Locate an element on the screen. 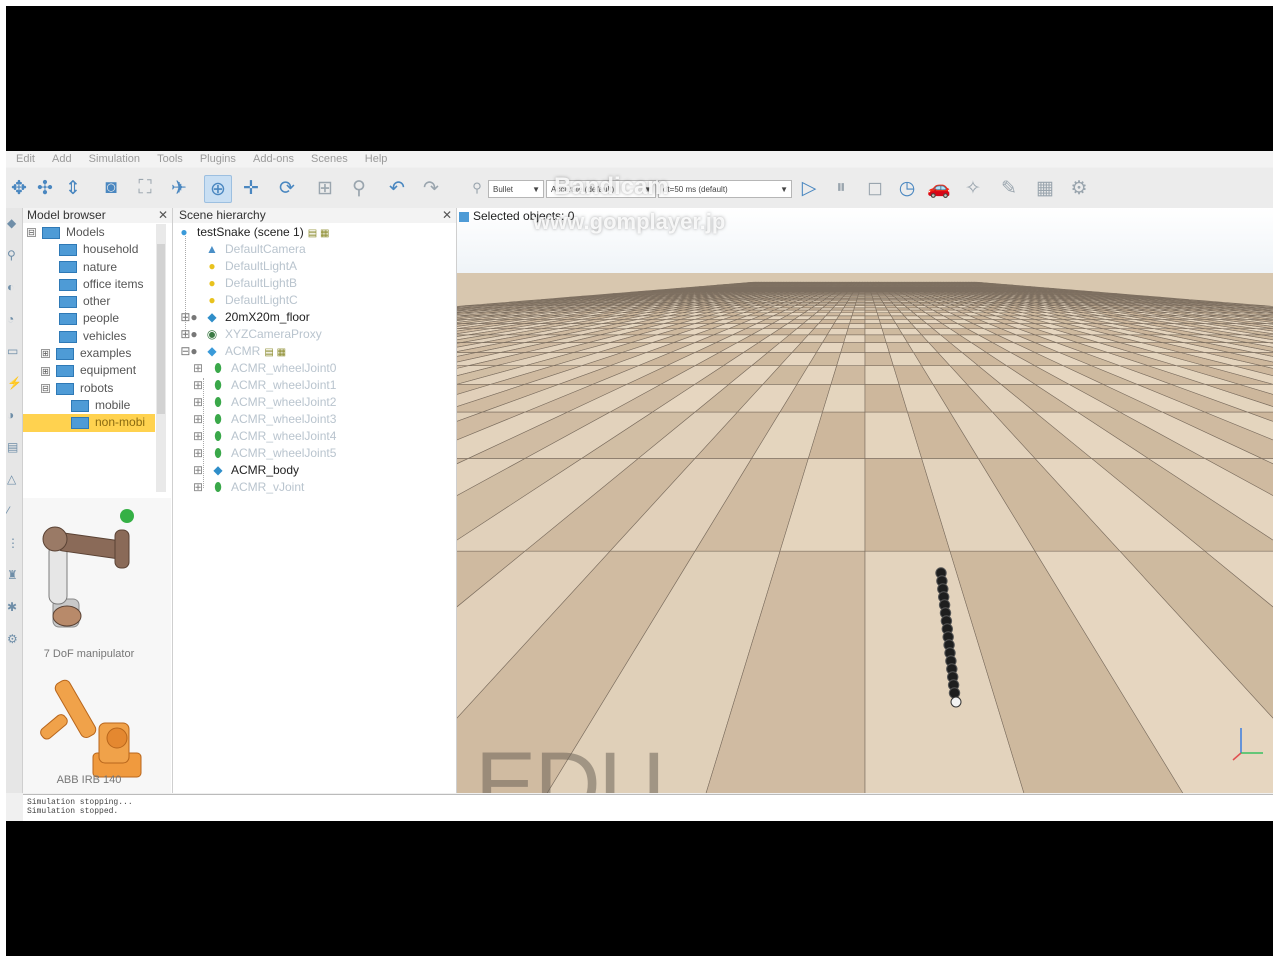 Image resolution: width=1279 pixels, height=962 pixels. fit-to-view-icon: ⛶ is located at coordinates (145, 188).